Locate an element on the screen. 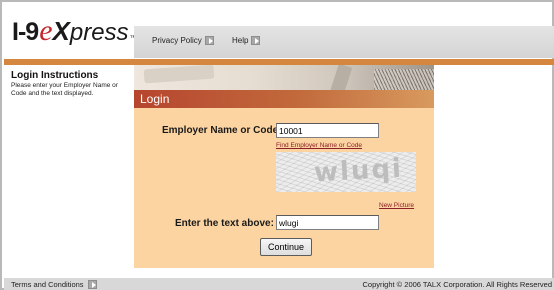 This screenshot has height=290, width=554. logo-text-x: X is located at coordinates (61, 31).